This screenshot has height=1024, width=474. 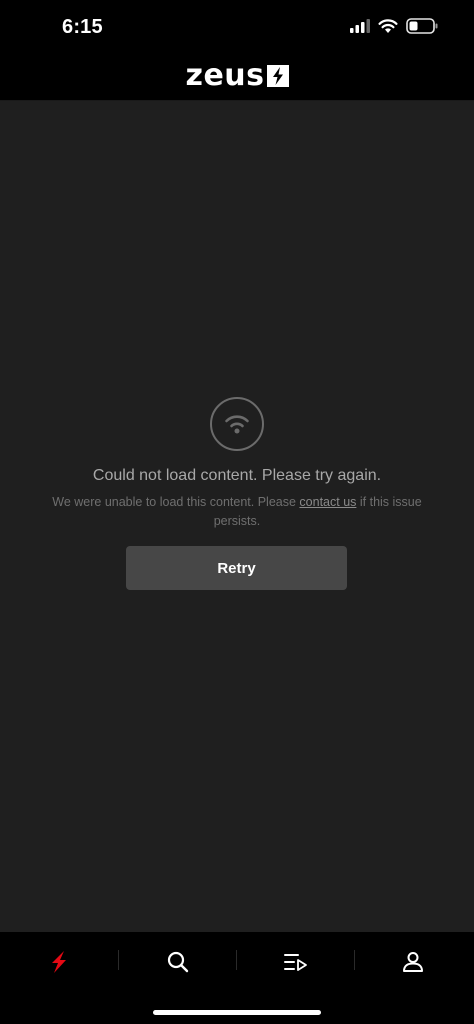 I want to click on signal-icon, so click(x=360, y=28).